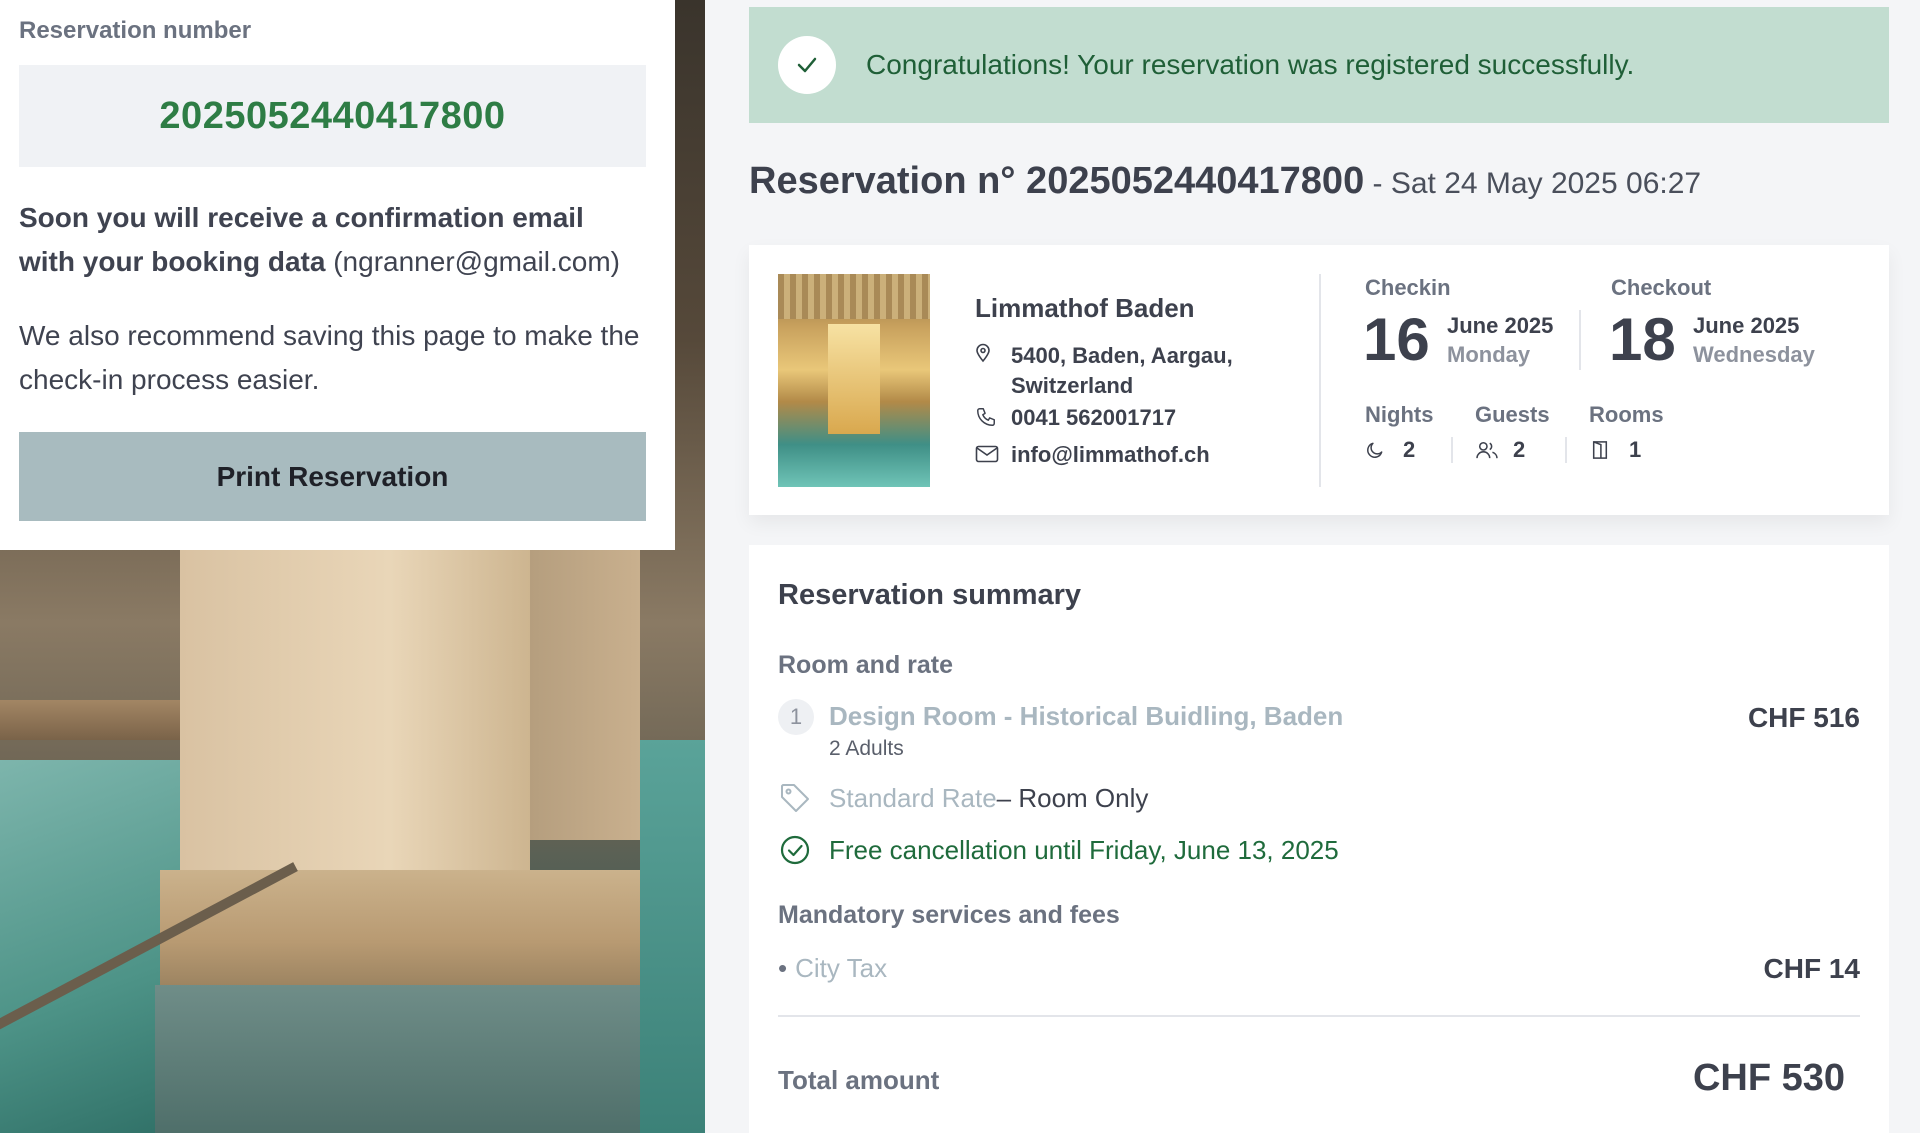 The width and height of the screenshot is (1920, 1133). Describe the element at coordinates (1533, 183) in the screenshot. I see `reservation-datetime: - Sat 24 May 2025 06:27` at that location.